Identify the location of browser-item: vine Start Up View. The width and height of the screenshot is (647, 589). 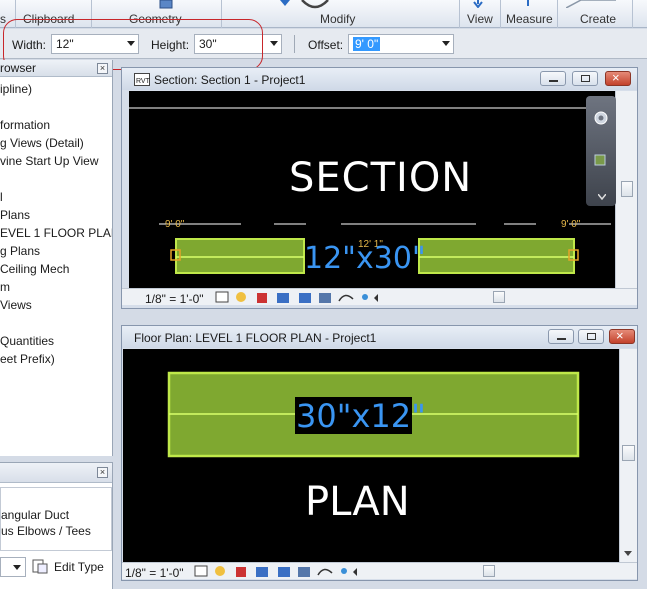
(49, 161).